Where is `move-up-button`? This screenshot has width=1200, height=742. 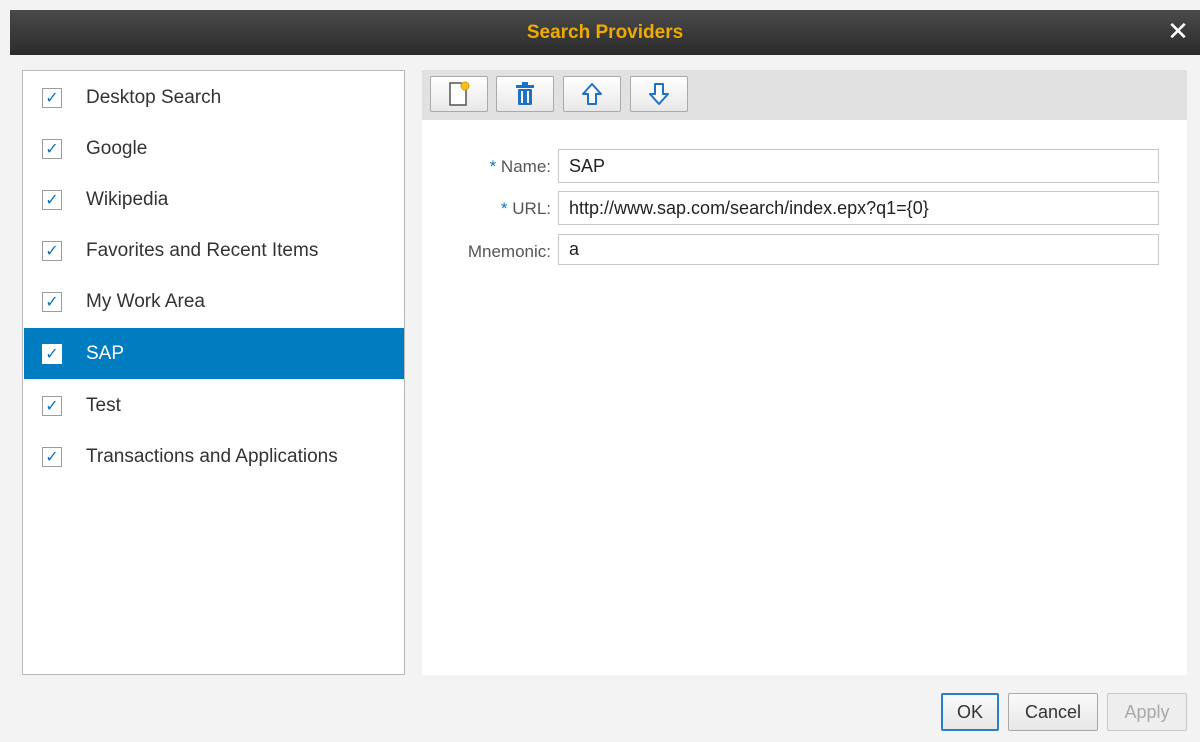 move-up-button is located at coordinates (592, 94).